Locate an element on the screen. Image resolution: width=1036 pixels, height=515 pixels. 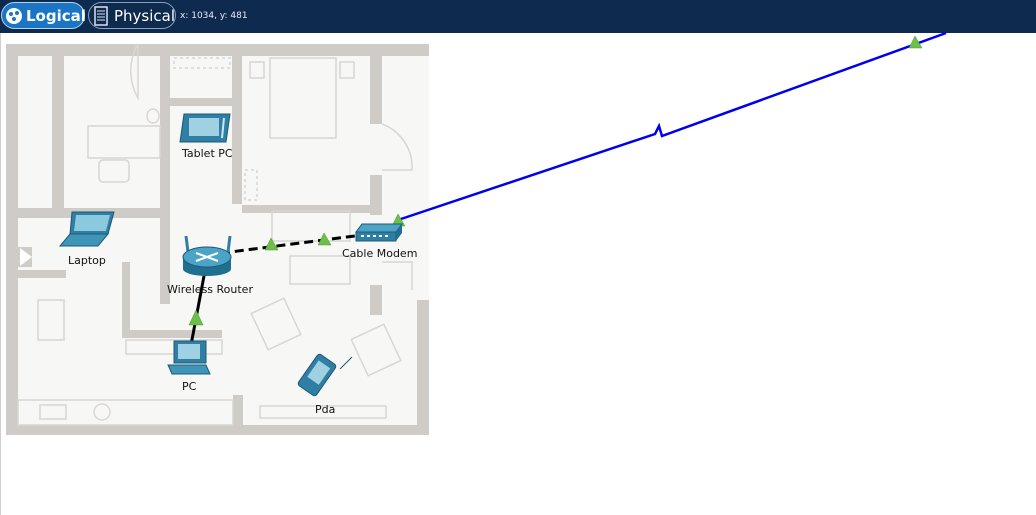
cable-modem-icon is located at coordinates (379, 232).